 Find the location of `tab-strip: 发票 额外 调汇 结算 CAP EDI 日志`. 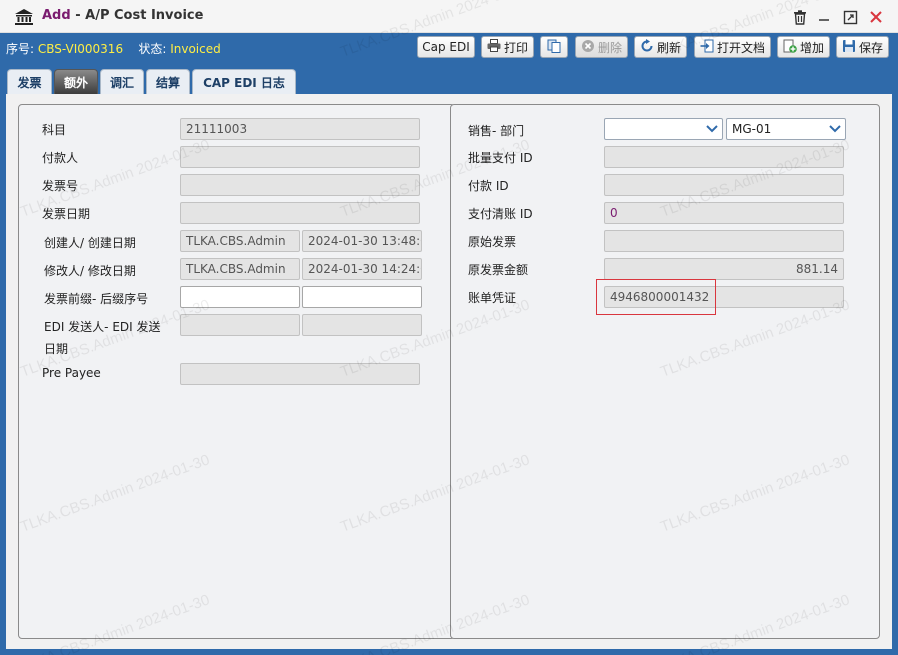

tab-strip: 发票 额外 调汇 结算 CAP EDI 日志 is located at coordinates (449, 78).